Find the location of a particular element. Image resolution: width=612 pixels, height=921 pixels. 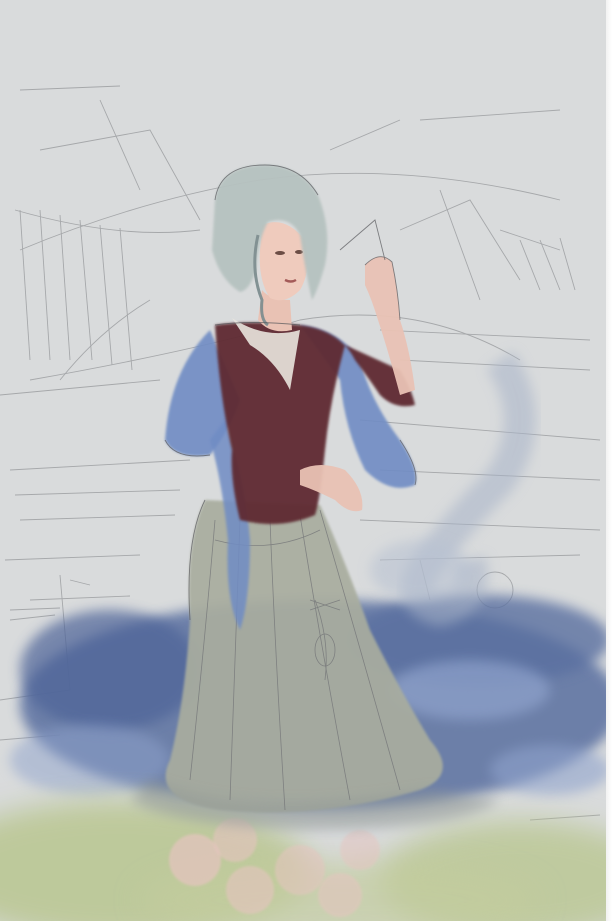

eye-right is located at coordinates (299, 252).